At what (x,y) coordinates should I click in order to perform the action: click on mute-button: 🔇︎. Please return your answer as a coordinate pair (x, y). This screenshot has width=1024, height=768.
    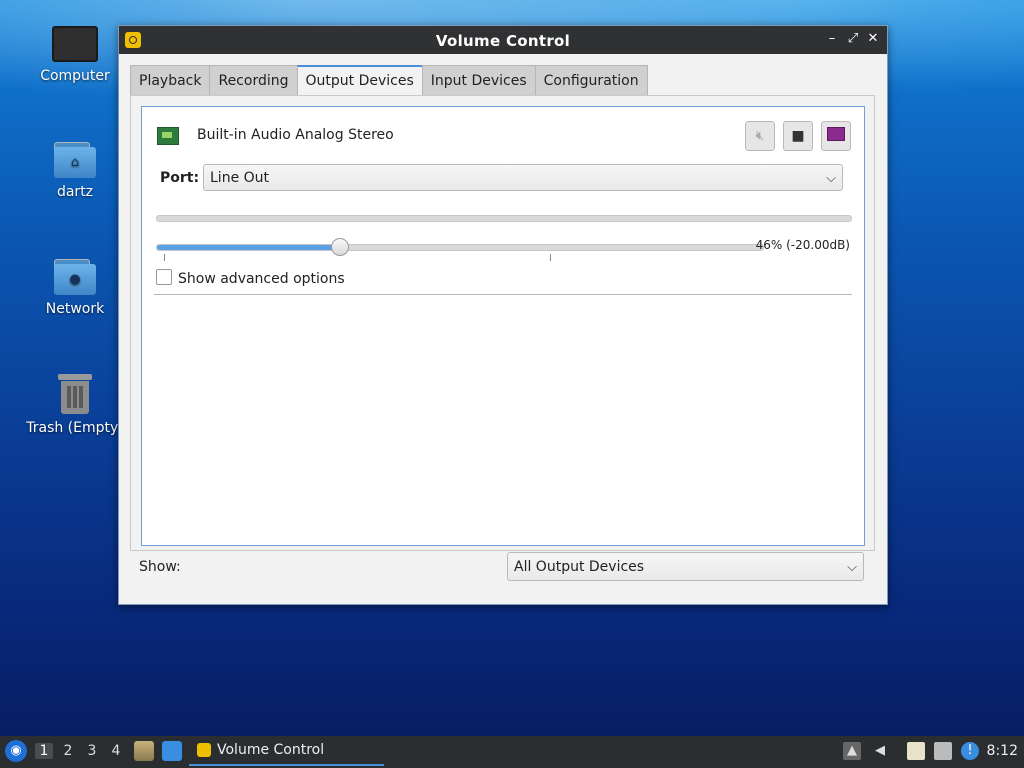
    Looking at the image, I should click on (760, 136).